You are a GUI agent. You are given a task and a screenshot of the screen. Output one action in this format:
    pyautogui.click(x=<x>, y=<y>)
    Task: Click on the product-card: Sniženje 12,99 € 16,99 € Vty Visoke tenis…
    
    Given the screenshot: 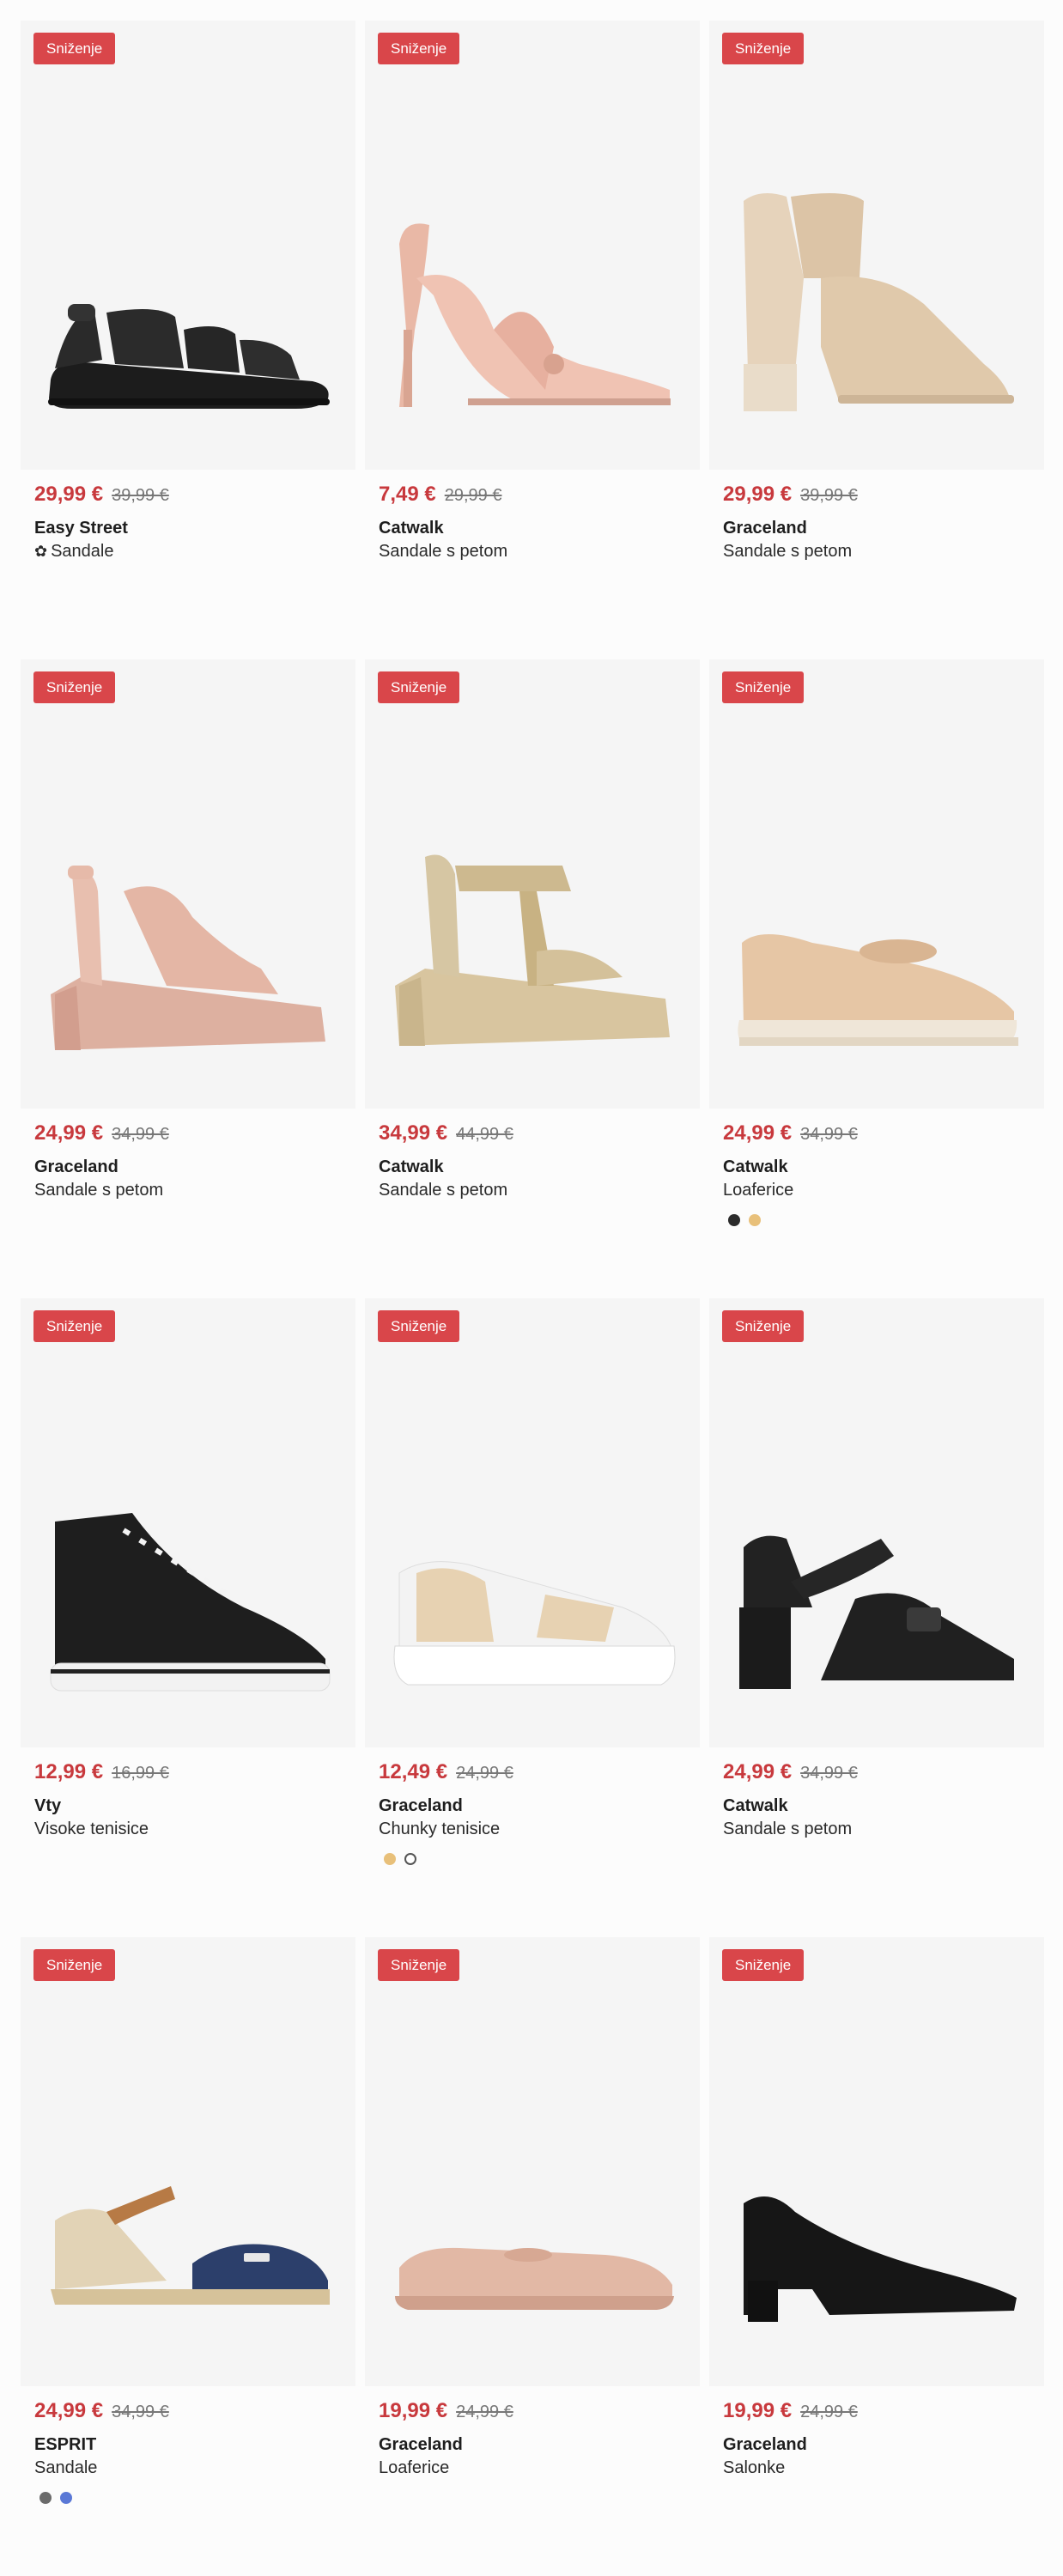 What is the action you would take?
    pyautogui.click(x=188, y=1617)
    